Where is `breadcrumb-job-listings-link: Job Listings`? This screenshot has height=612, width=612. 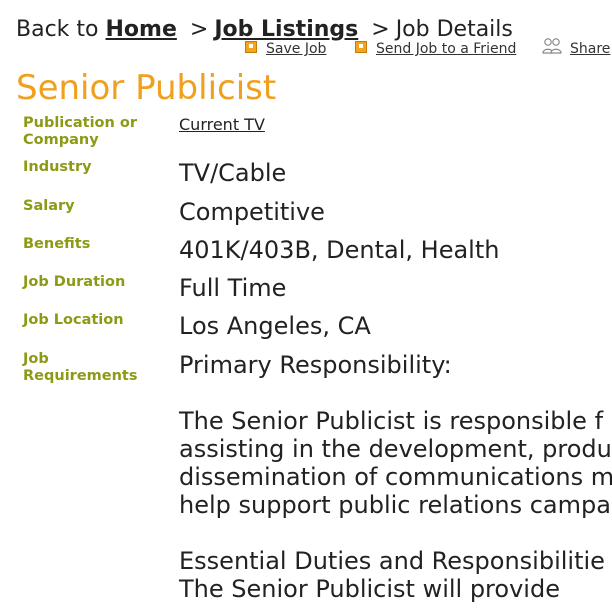
breadcrumb-job-listings-link: Job Listings is located at coordinates (286, 29).